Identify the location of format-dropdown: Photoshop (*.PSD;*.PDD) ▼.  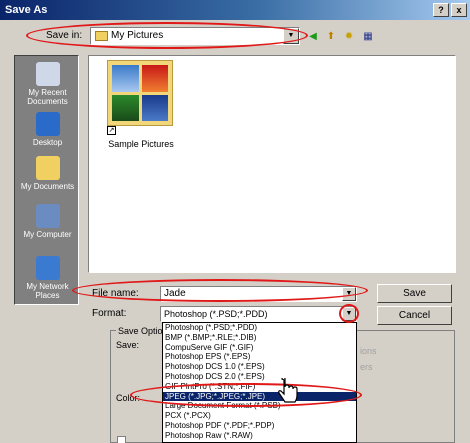
(258, 314).